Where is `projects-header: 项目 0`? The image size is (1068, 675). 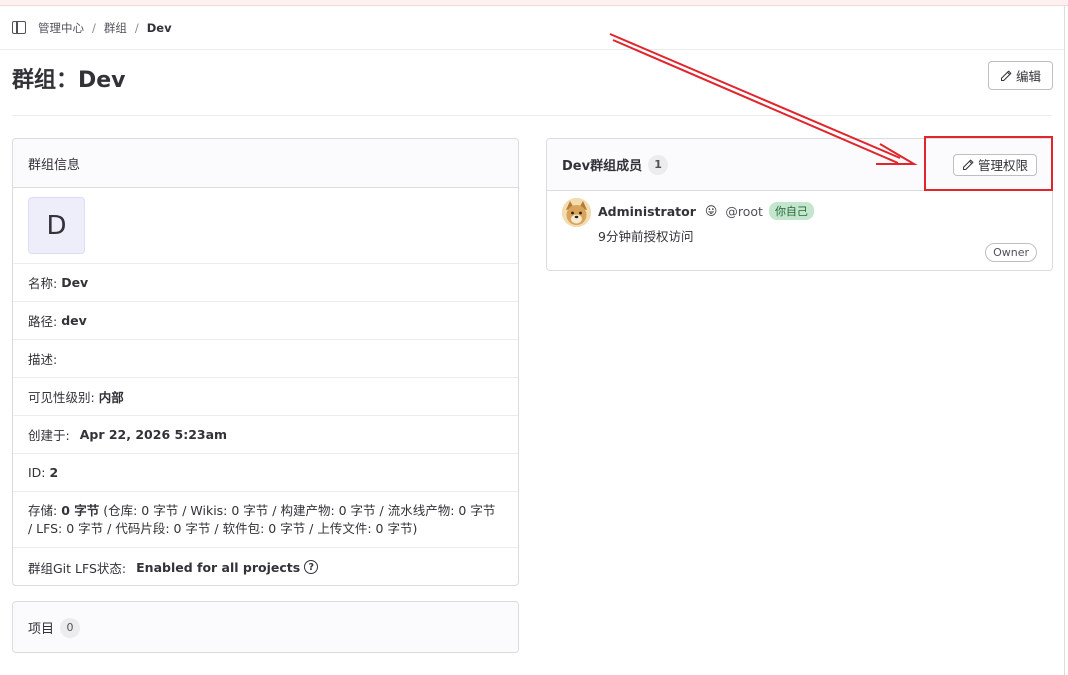 projects-header: 项目 0 is located at coordinates (265, 627).